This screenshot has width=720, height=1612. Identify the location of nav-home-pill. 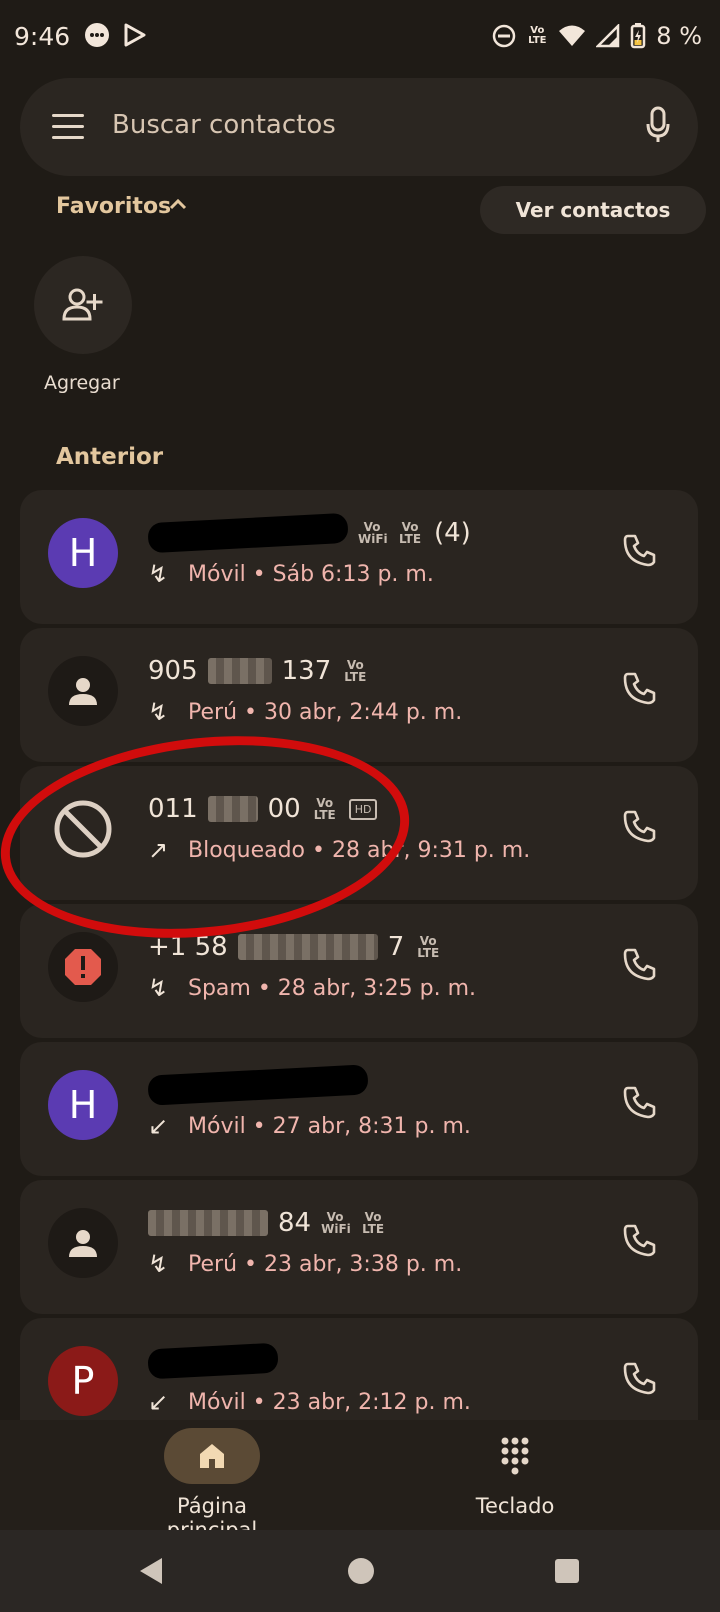
(212, 1456).